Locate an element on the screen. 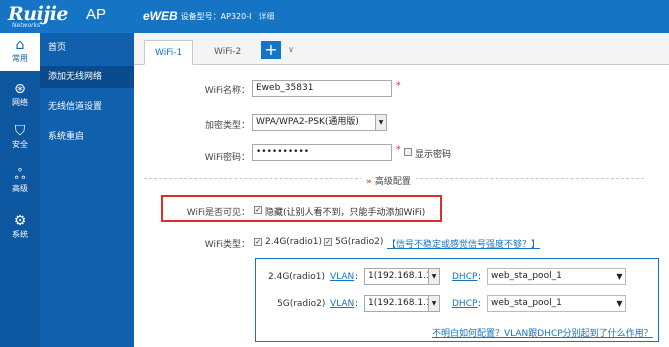 Image resolution: width=669 pixels, height=347 pixels. radio1-name: 2.4G(radio1) is located at coordinates (296, 277).